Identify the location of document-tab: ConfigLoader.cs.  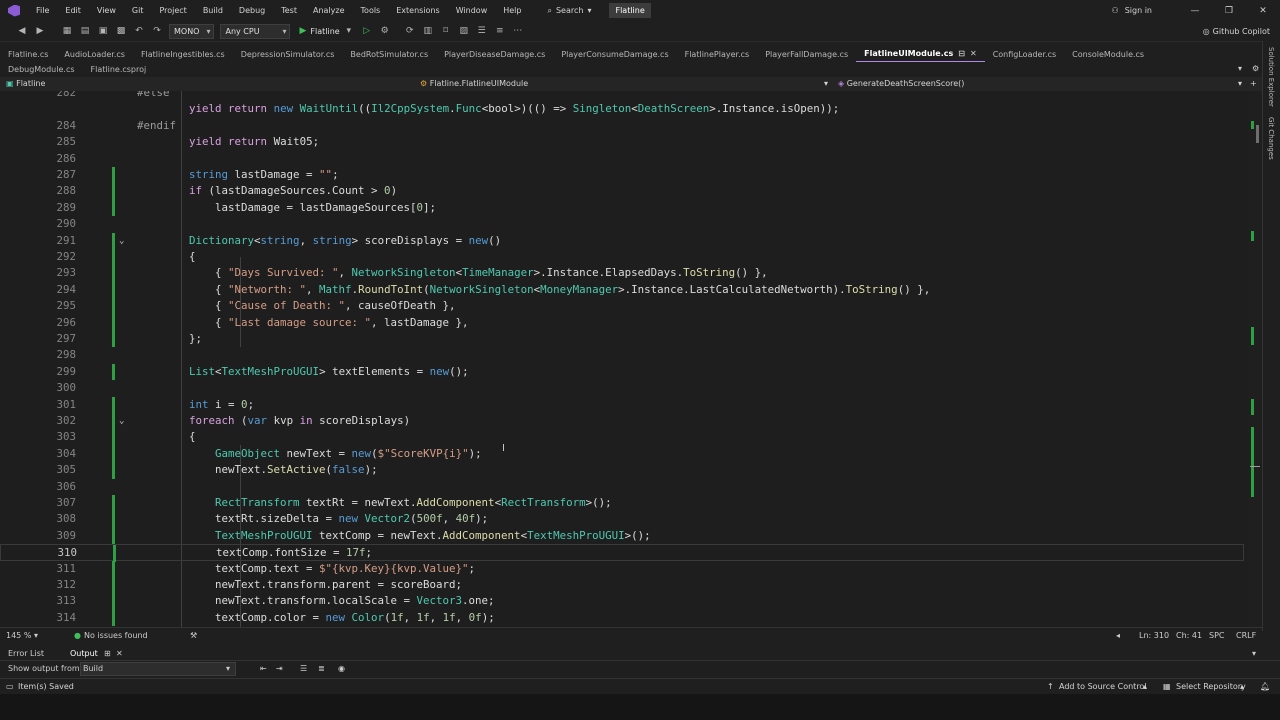
(1024, 54).